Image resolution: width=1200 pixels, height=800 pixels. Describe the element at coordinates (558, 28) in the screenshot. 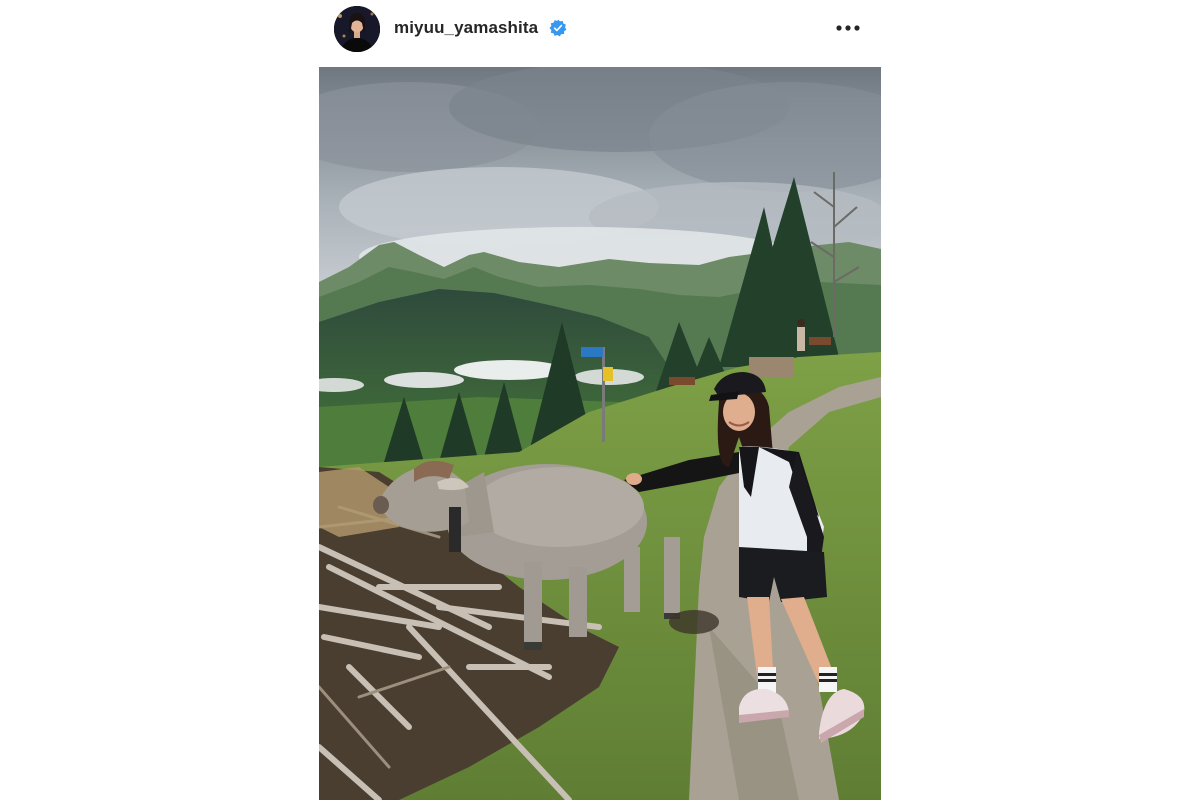

I see `verified-badge-icon` at that location.